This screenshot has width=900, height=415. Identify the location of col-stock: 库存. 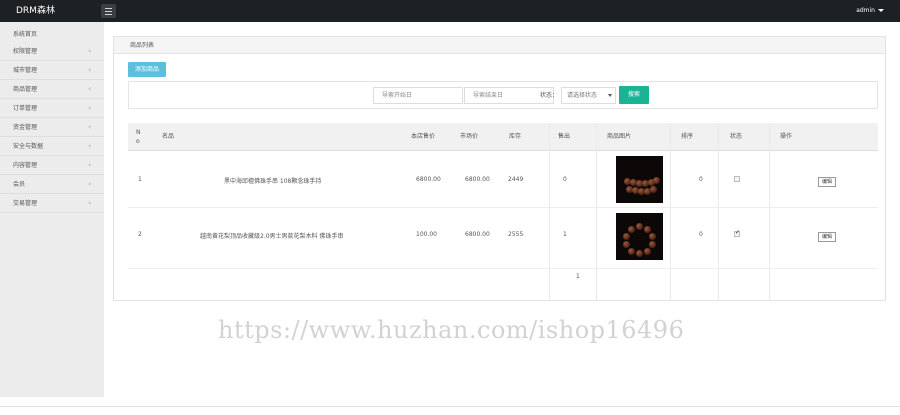
(515, 136).